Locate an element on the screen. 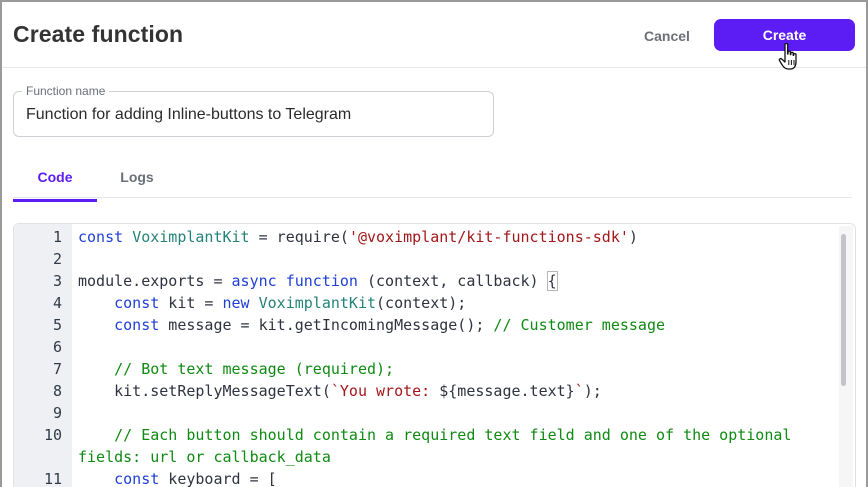  function-name-label: Function name is located at coordinates (66, 91).